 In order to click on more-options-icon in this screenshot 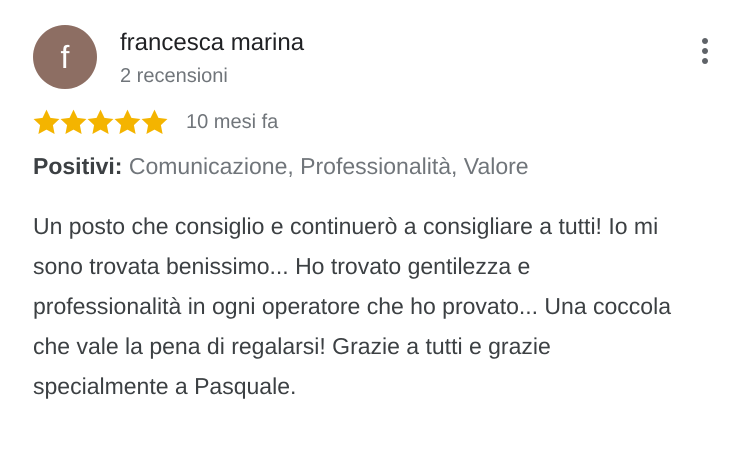, I will do `click(705, 51)`.